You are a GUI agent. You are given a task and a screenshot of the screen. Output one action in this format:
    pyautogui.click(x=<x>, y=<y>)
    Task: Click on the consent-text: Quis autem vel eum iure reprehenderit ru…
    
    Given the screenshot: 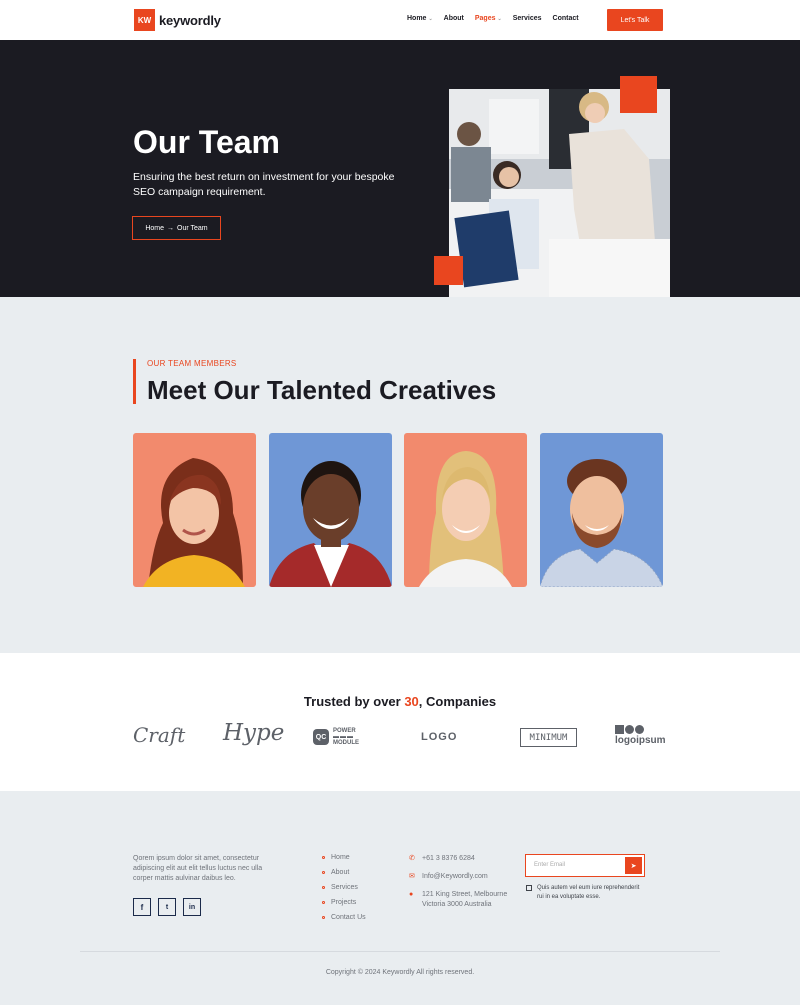 What is the action you would take?
    pyautogui.click(x=588, y=892)
    